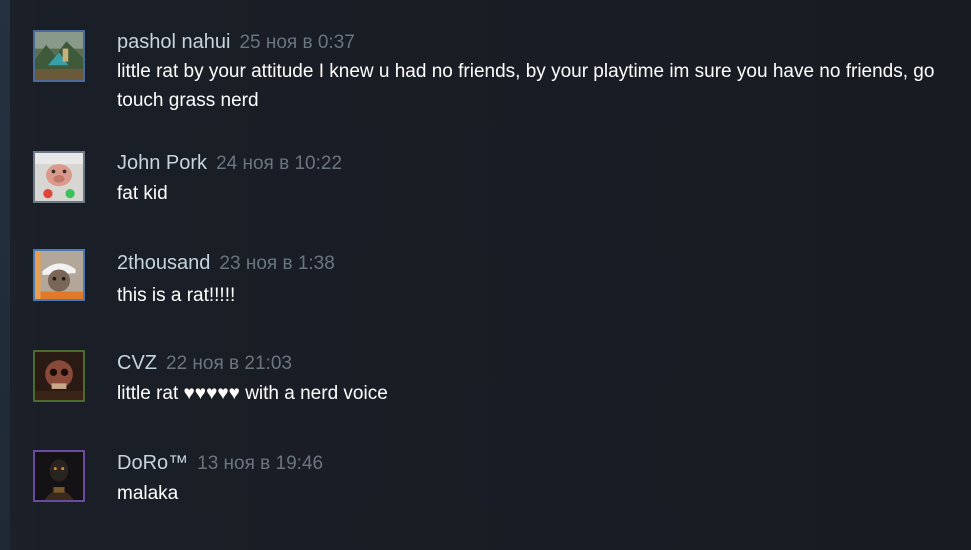 This screenshot has width=971, height=550. Describe the element at coordinates (137, 363) in the screenshot. I see `author-name: CVZ` at that location.